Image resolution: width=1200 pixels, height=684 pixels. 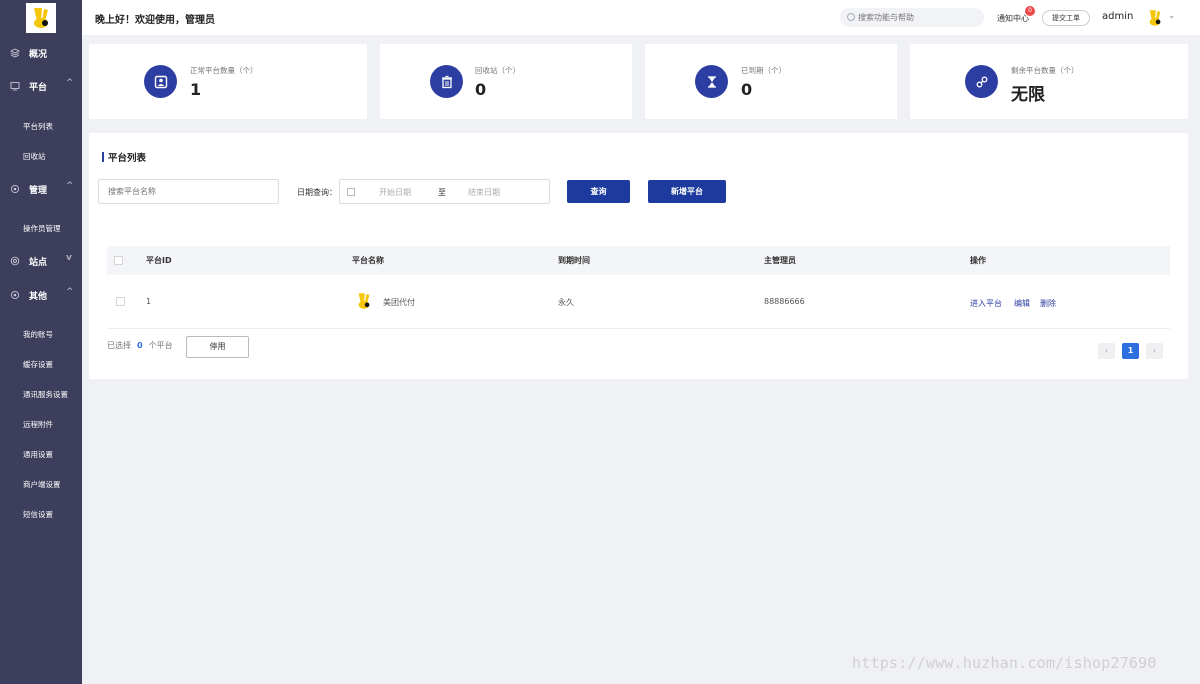 What do you see at coordinates (763, 70) in the screenshot?
I see `stat-title: 已到期（个）` at bounding box center [763, 70].